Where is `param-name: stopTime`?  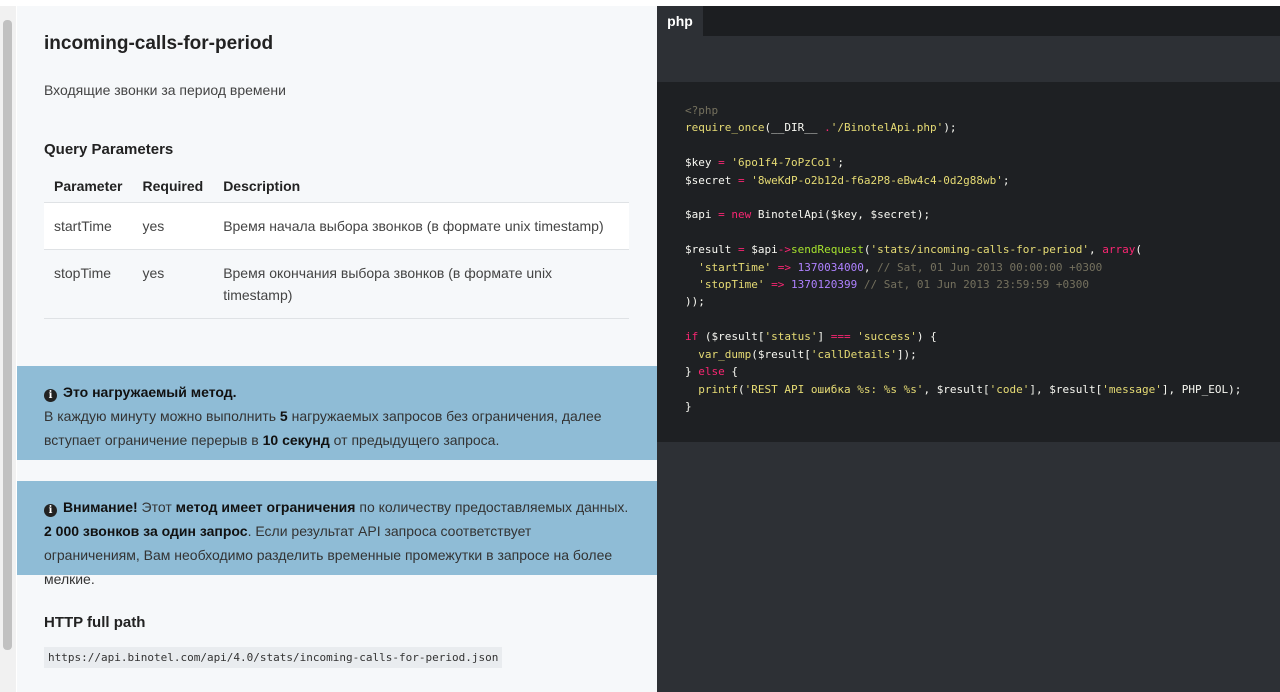 param-name: stopTime is located at coordinates (88, 284).